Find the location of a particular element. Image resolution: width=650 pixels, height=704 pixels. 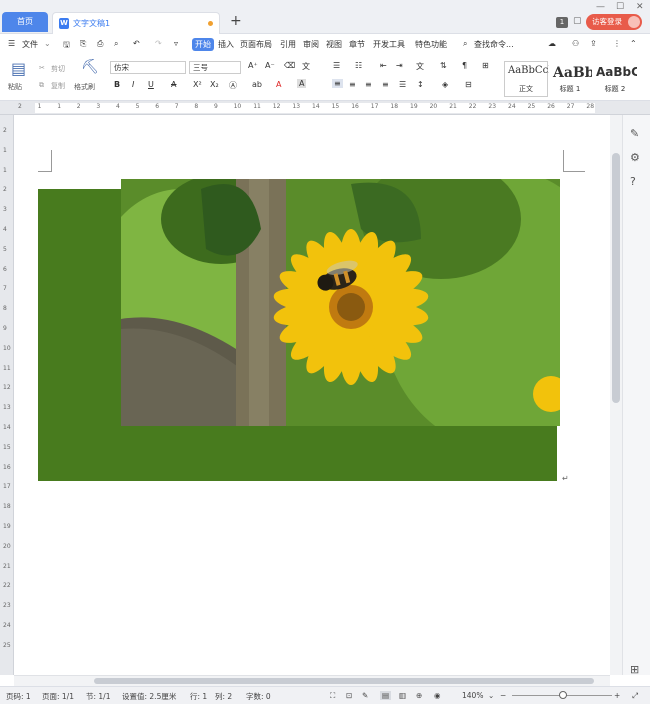

share-icon: ⇪ is located at coordinates (593, 43).